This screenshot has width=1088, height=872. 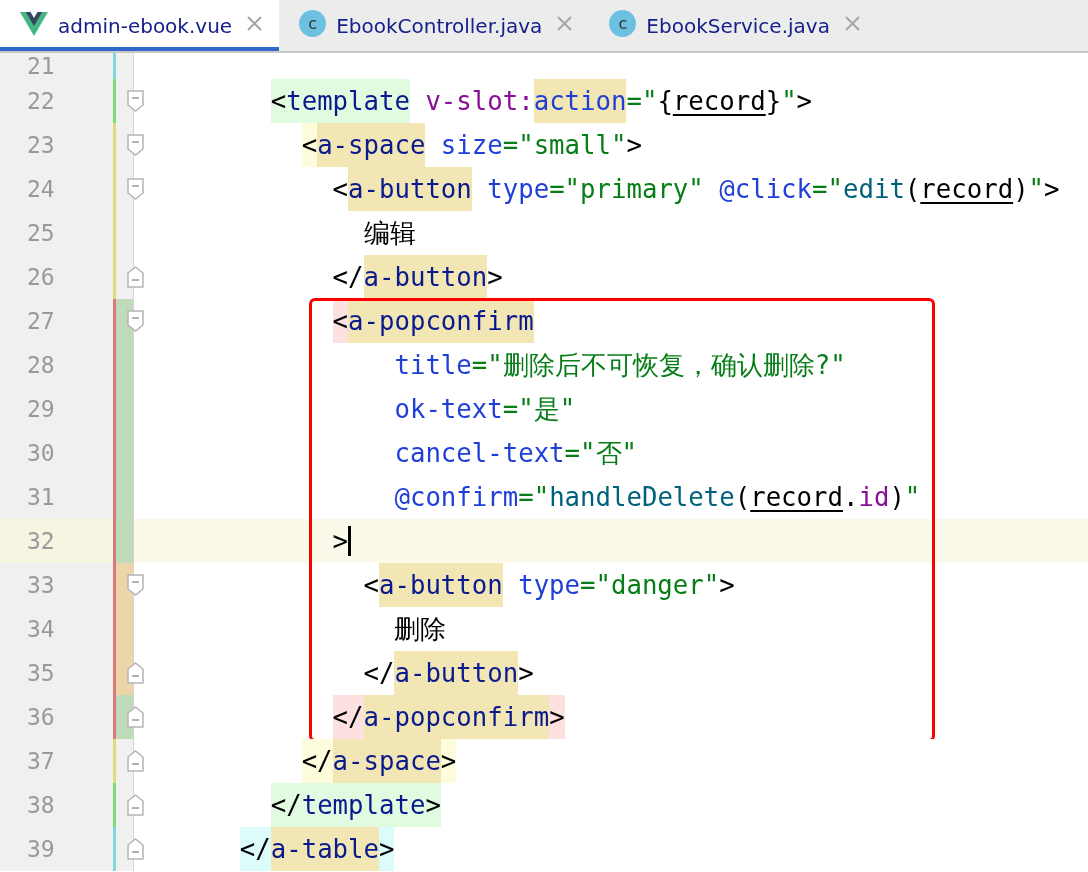 What do you see at coordinates (34, 23) in the screenshot?
I see `vue-logo-icon` at bounding box center [34, 23].